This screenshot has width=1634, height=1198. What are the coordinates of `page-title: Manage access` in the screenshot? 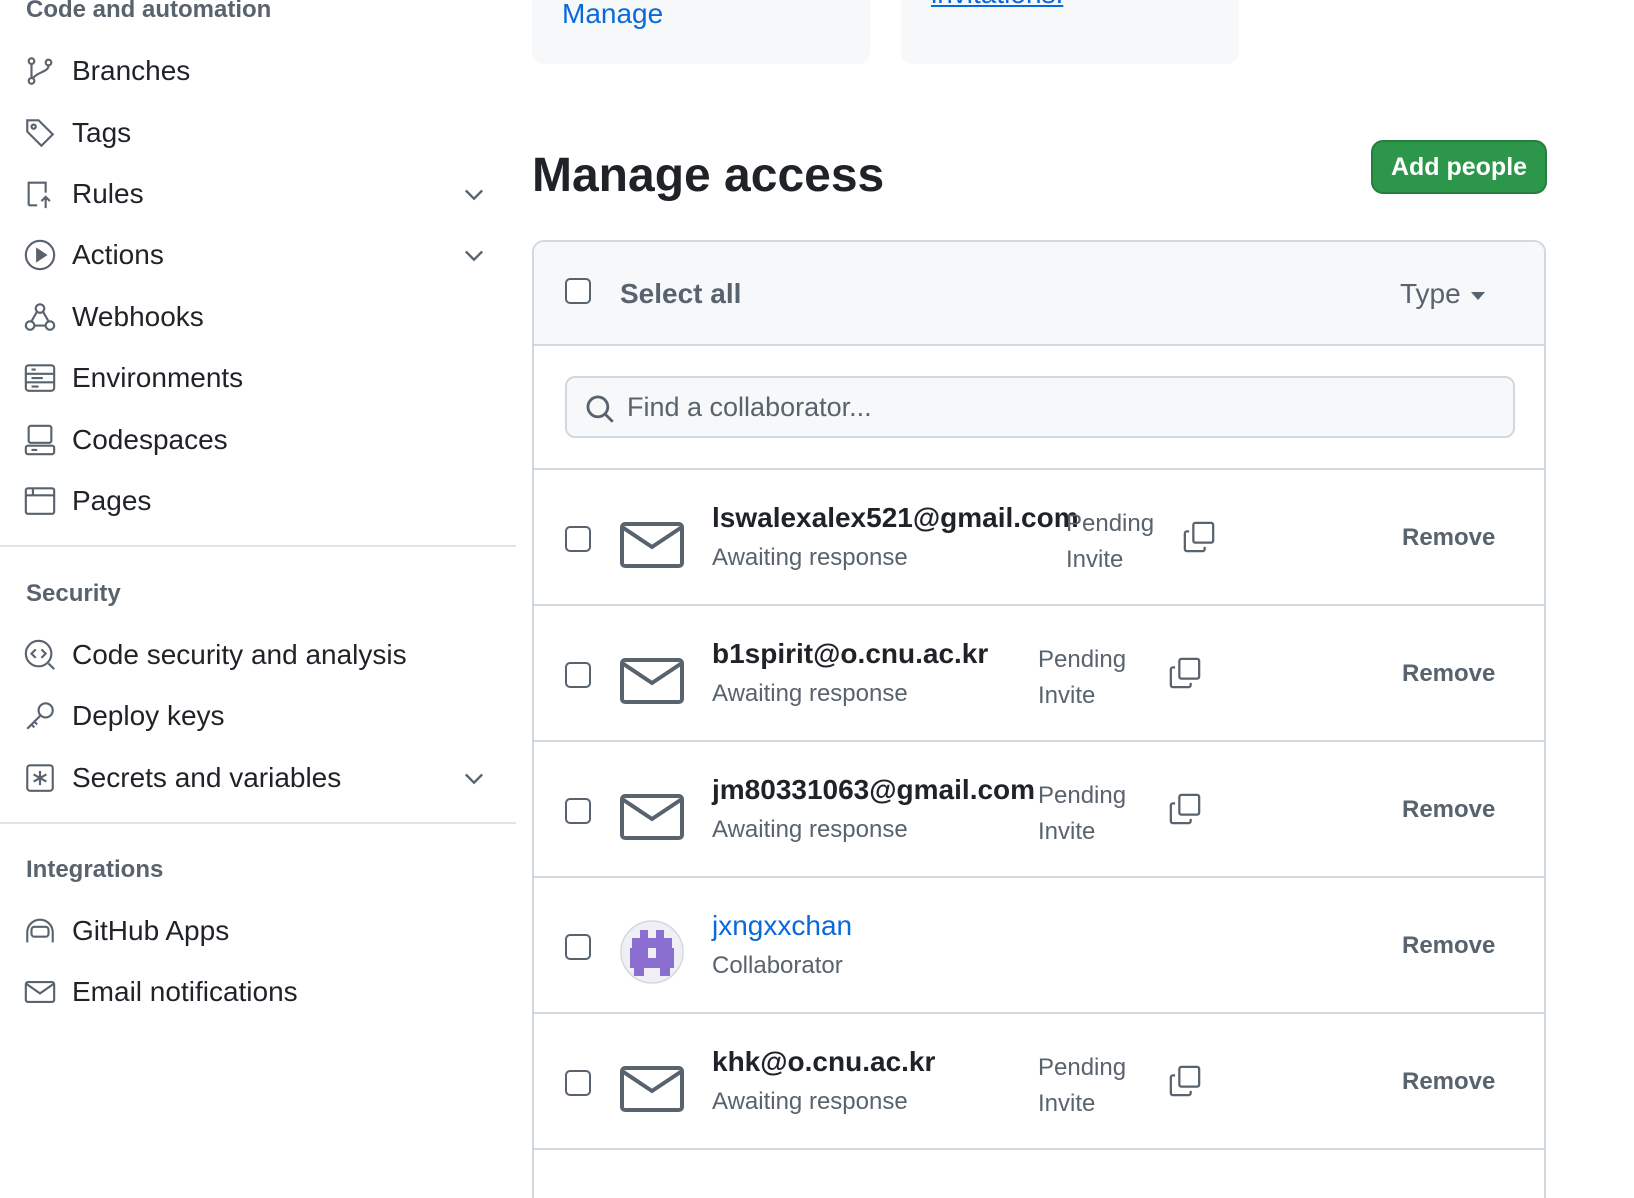 It's located at (708, 175).